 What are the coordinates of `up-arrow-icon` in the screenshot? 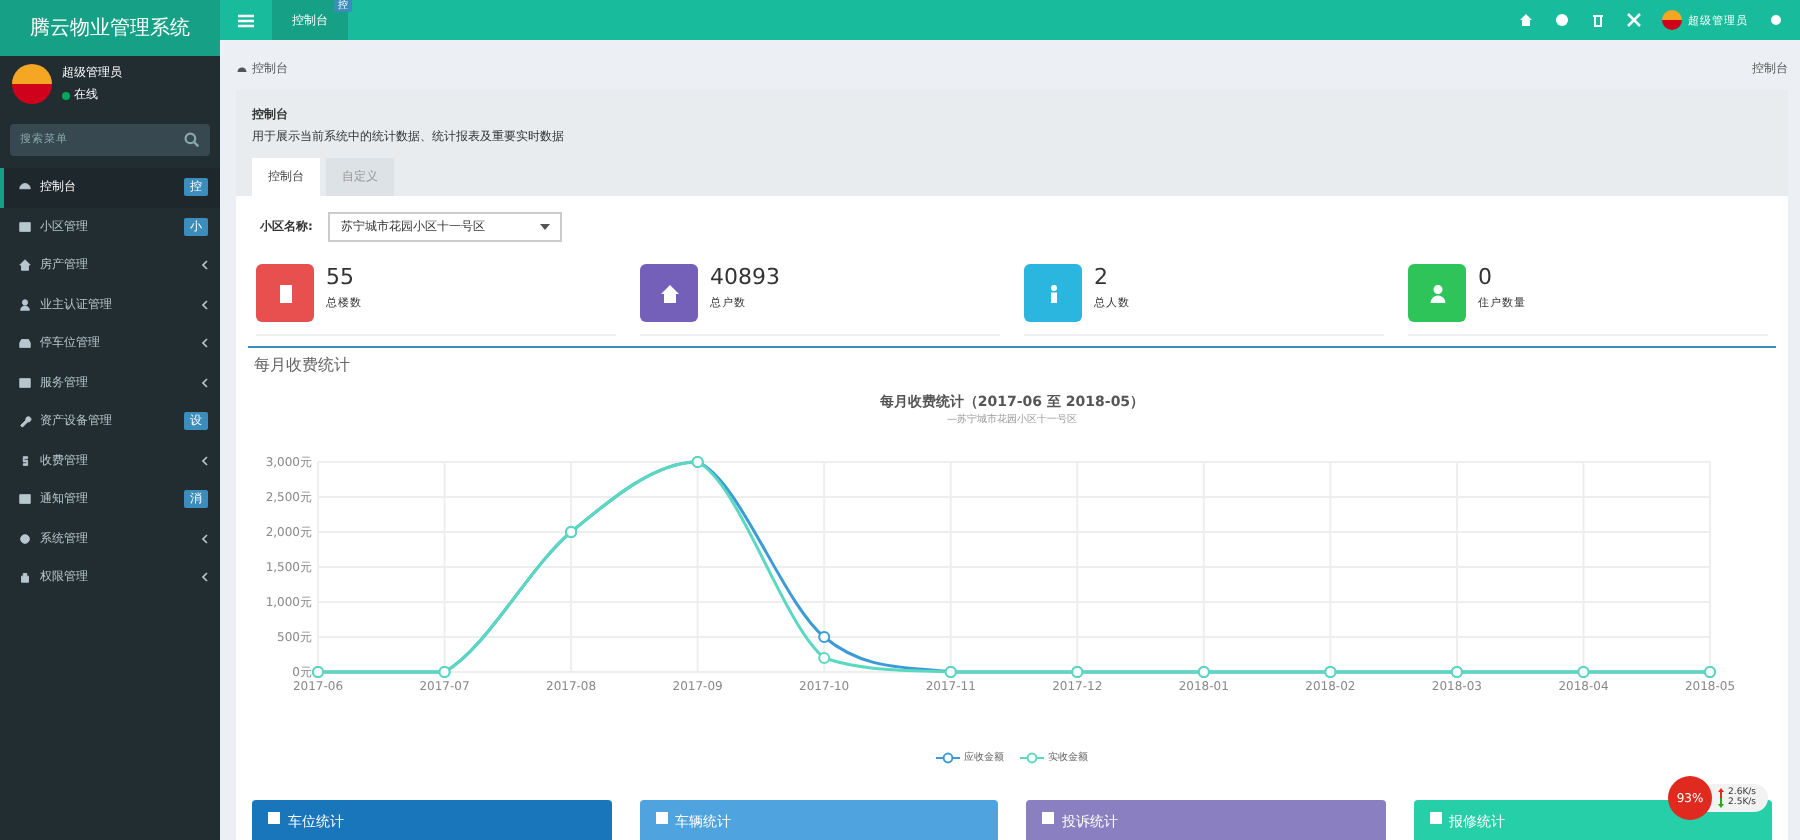 It's located at (1721, 793).